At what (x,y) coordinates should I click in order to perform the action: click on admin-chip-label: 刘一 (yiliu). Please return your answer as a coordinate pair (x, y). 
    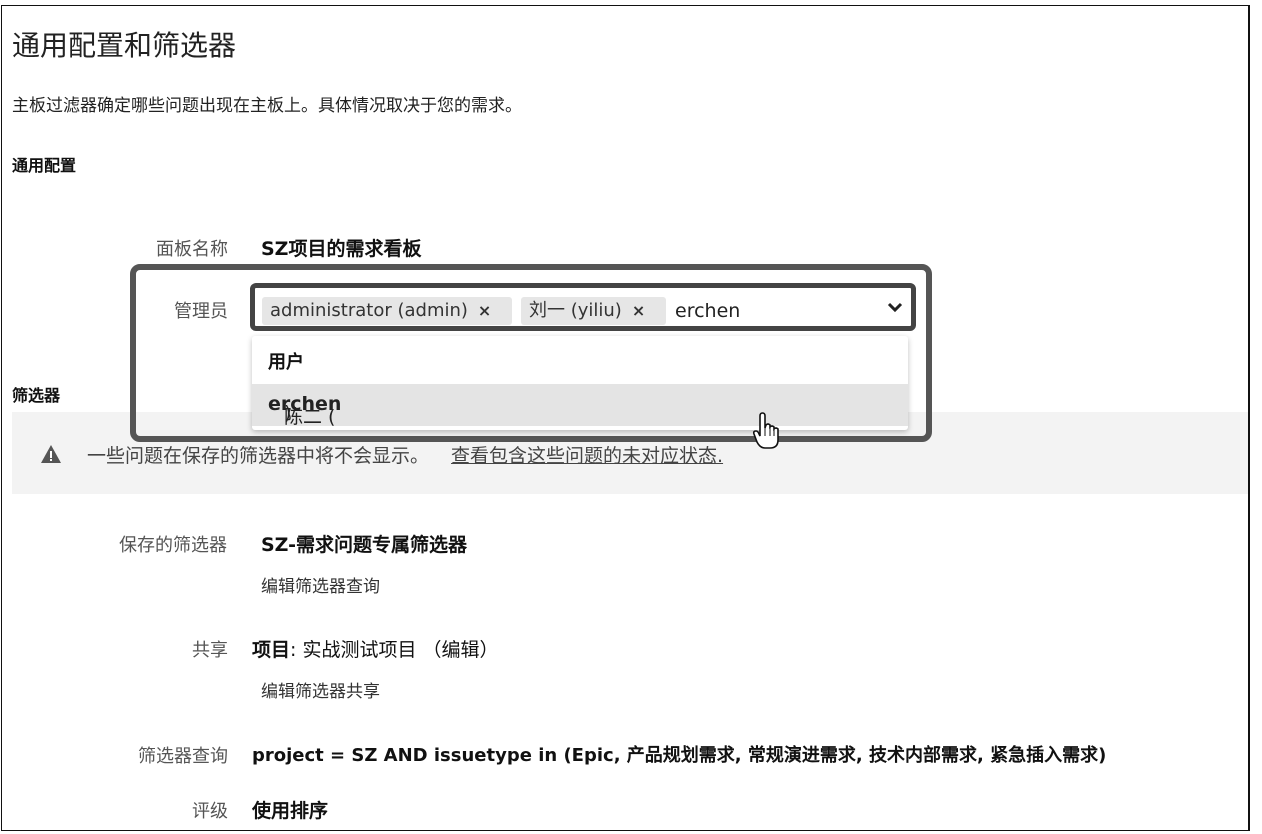
    Looking at the image, I should click on (575, 310).